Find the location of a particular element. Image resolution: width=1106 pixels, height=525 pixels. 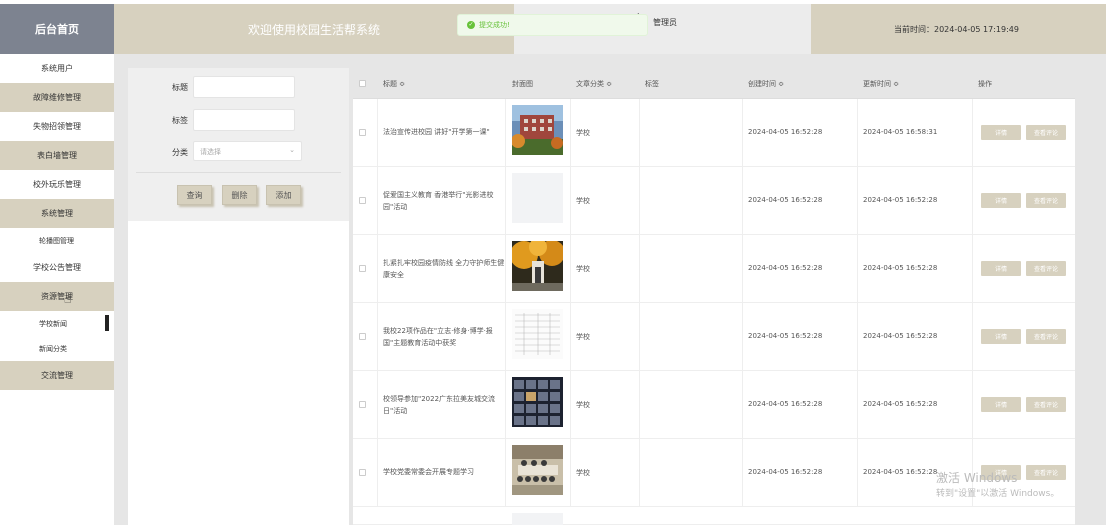

sidebar-item-confession-wall: 表白墙管理 is located at coordinates (57, 155).